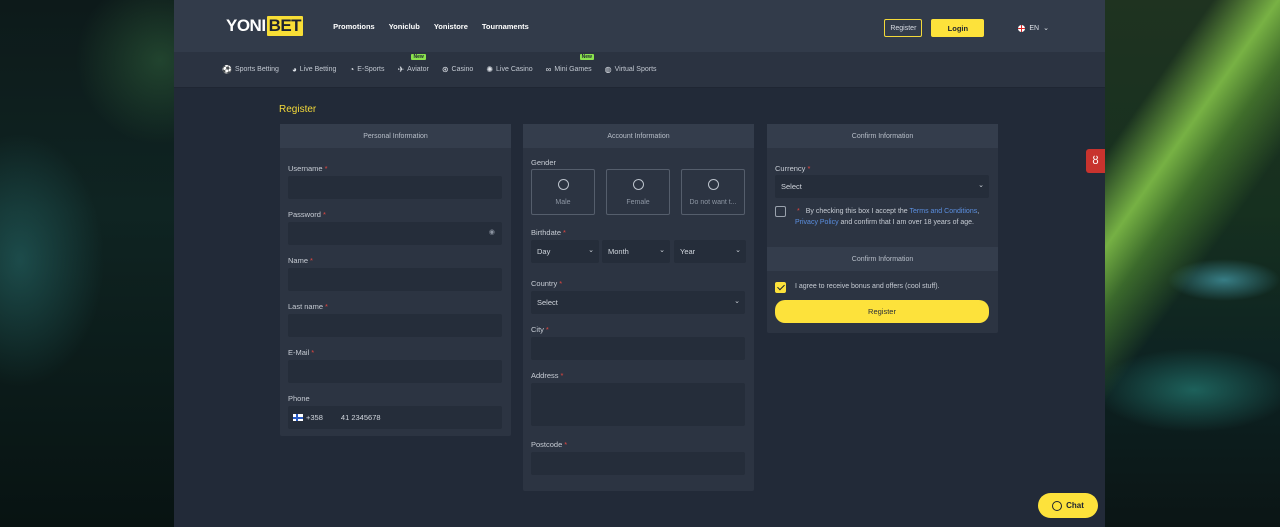 This screenshot has width=1280, height=527. I want to click on language-selector: EN ⌄, so click(1033, 28).